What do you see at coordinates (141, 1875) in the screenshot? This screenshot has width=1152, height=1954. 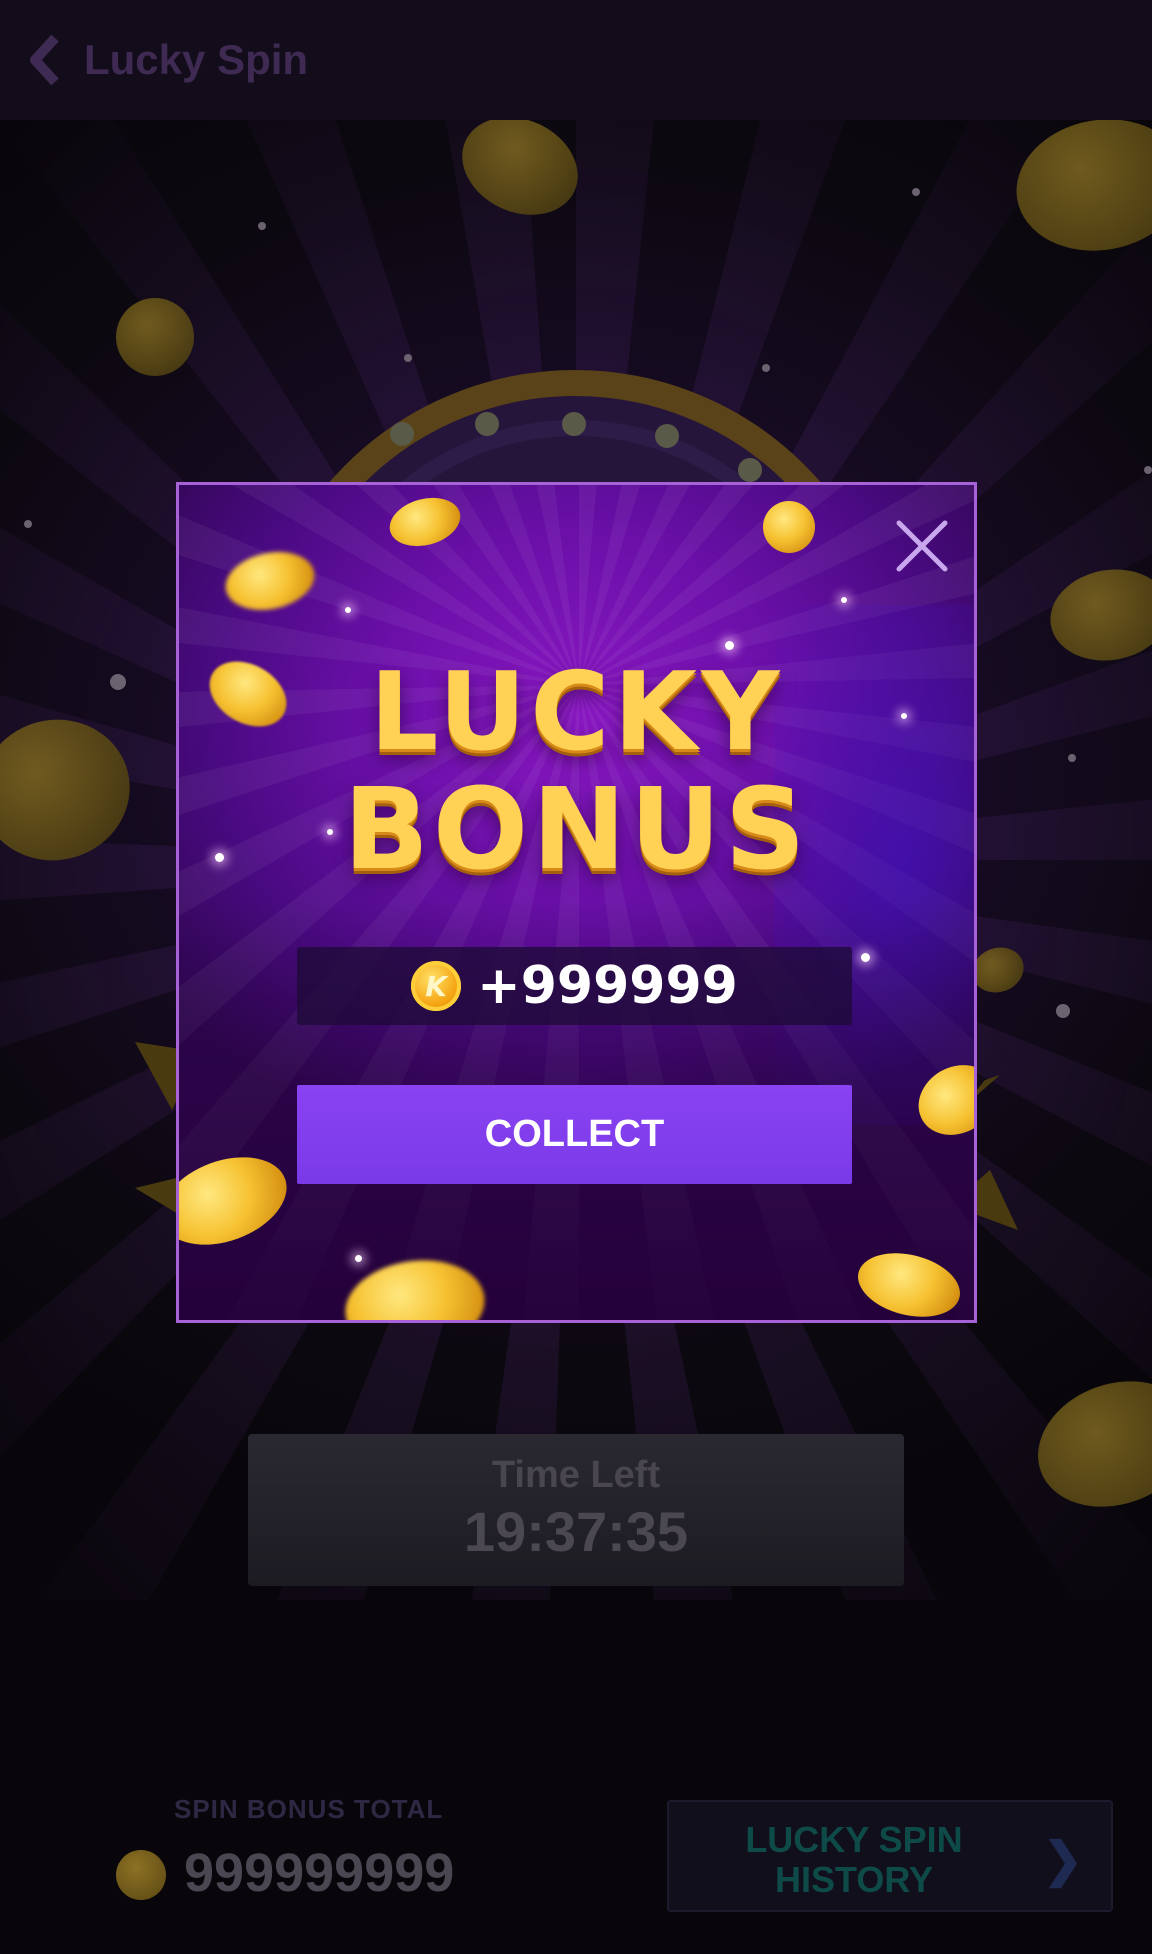 I see `coin-icon` at bounding box center [141, 1875].